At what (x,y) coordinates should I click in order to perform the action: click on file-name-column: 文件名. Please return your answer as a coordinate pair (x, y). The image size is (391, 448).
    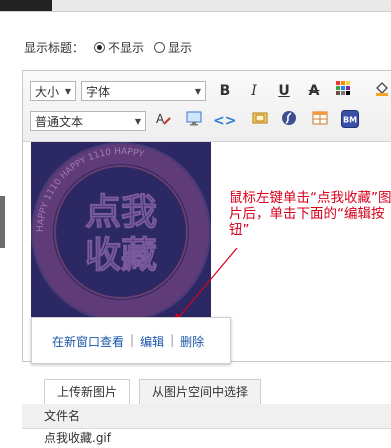
    Looking at the image, I should click on (62, 416).